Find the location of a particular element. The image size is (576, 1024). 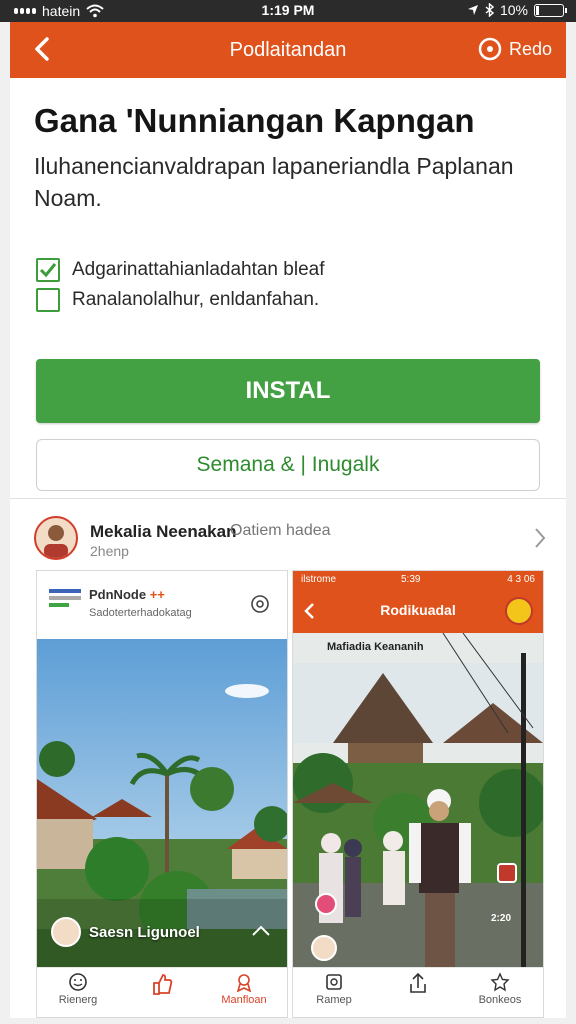

location-icon is located at coordinates (472, 10).